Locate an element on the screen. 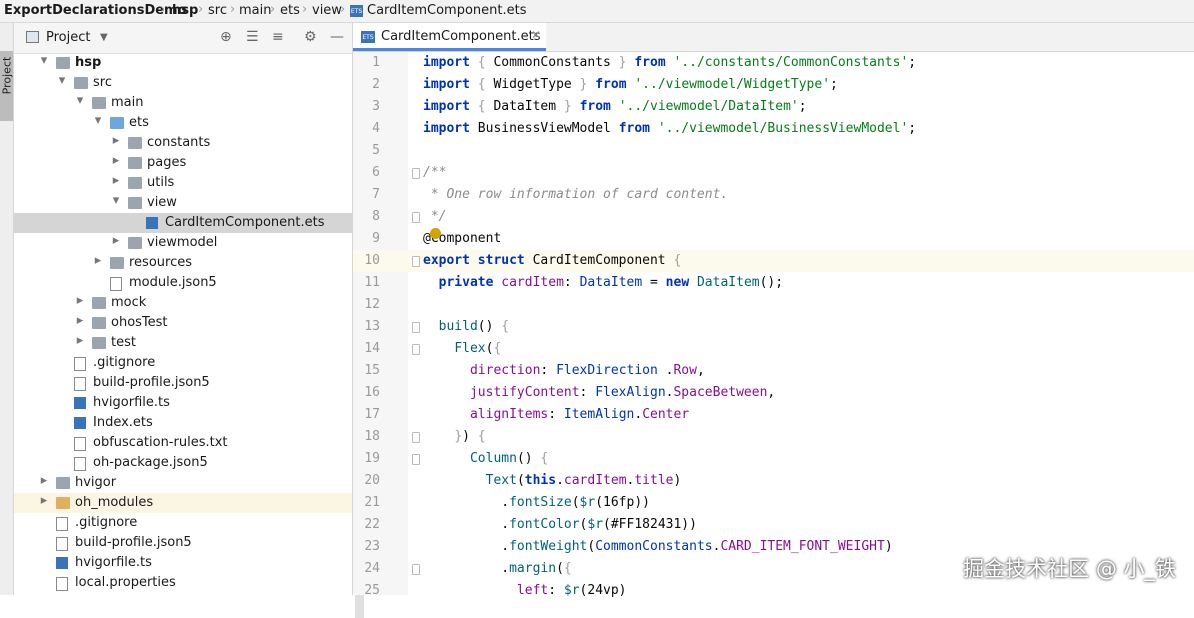 The image size is (1194, 618). code-line: 17 alignItems: ItemAlign.Center is located at coordinates (773, 415).